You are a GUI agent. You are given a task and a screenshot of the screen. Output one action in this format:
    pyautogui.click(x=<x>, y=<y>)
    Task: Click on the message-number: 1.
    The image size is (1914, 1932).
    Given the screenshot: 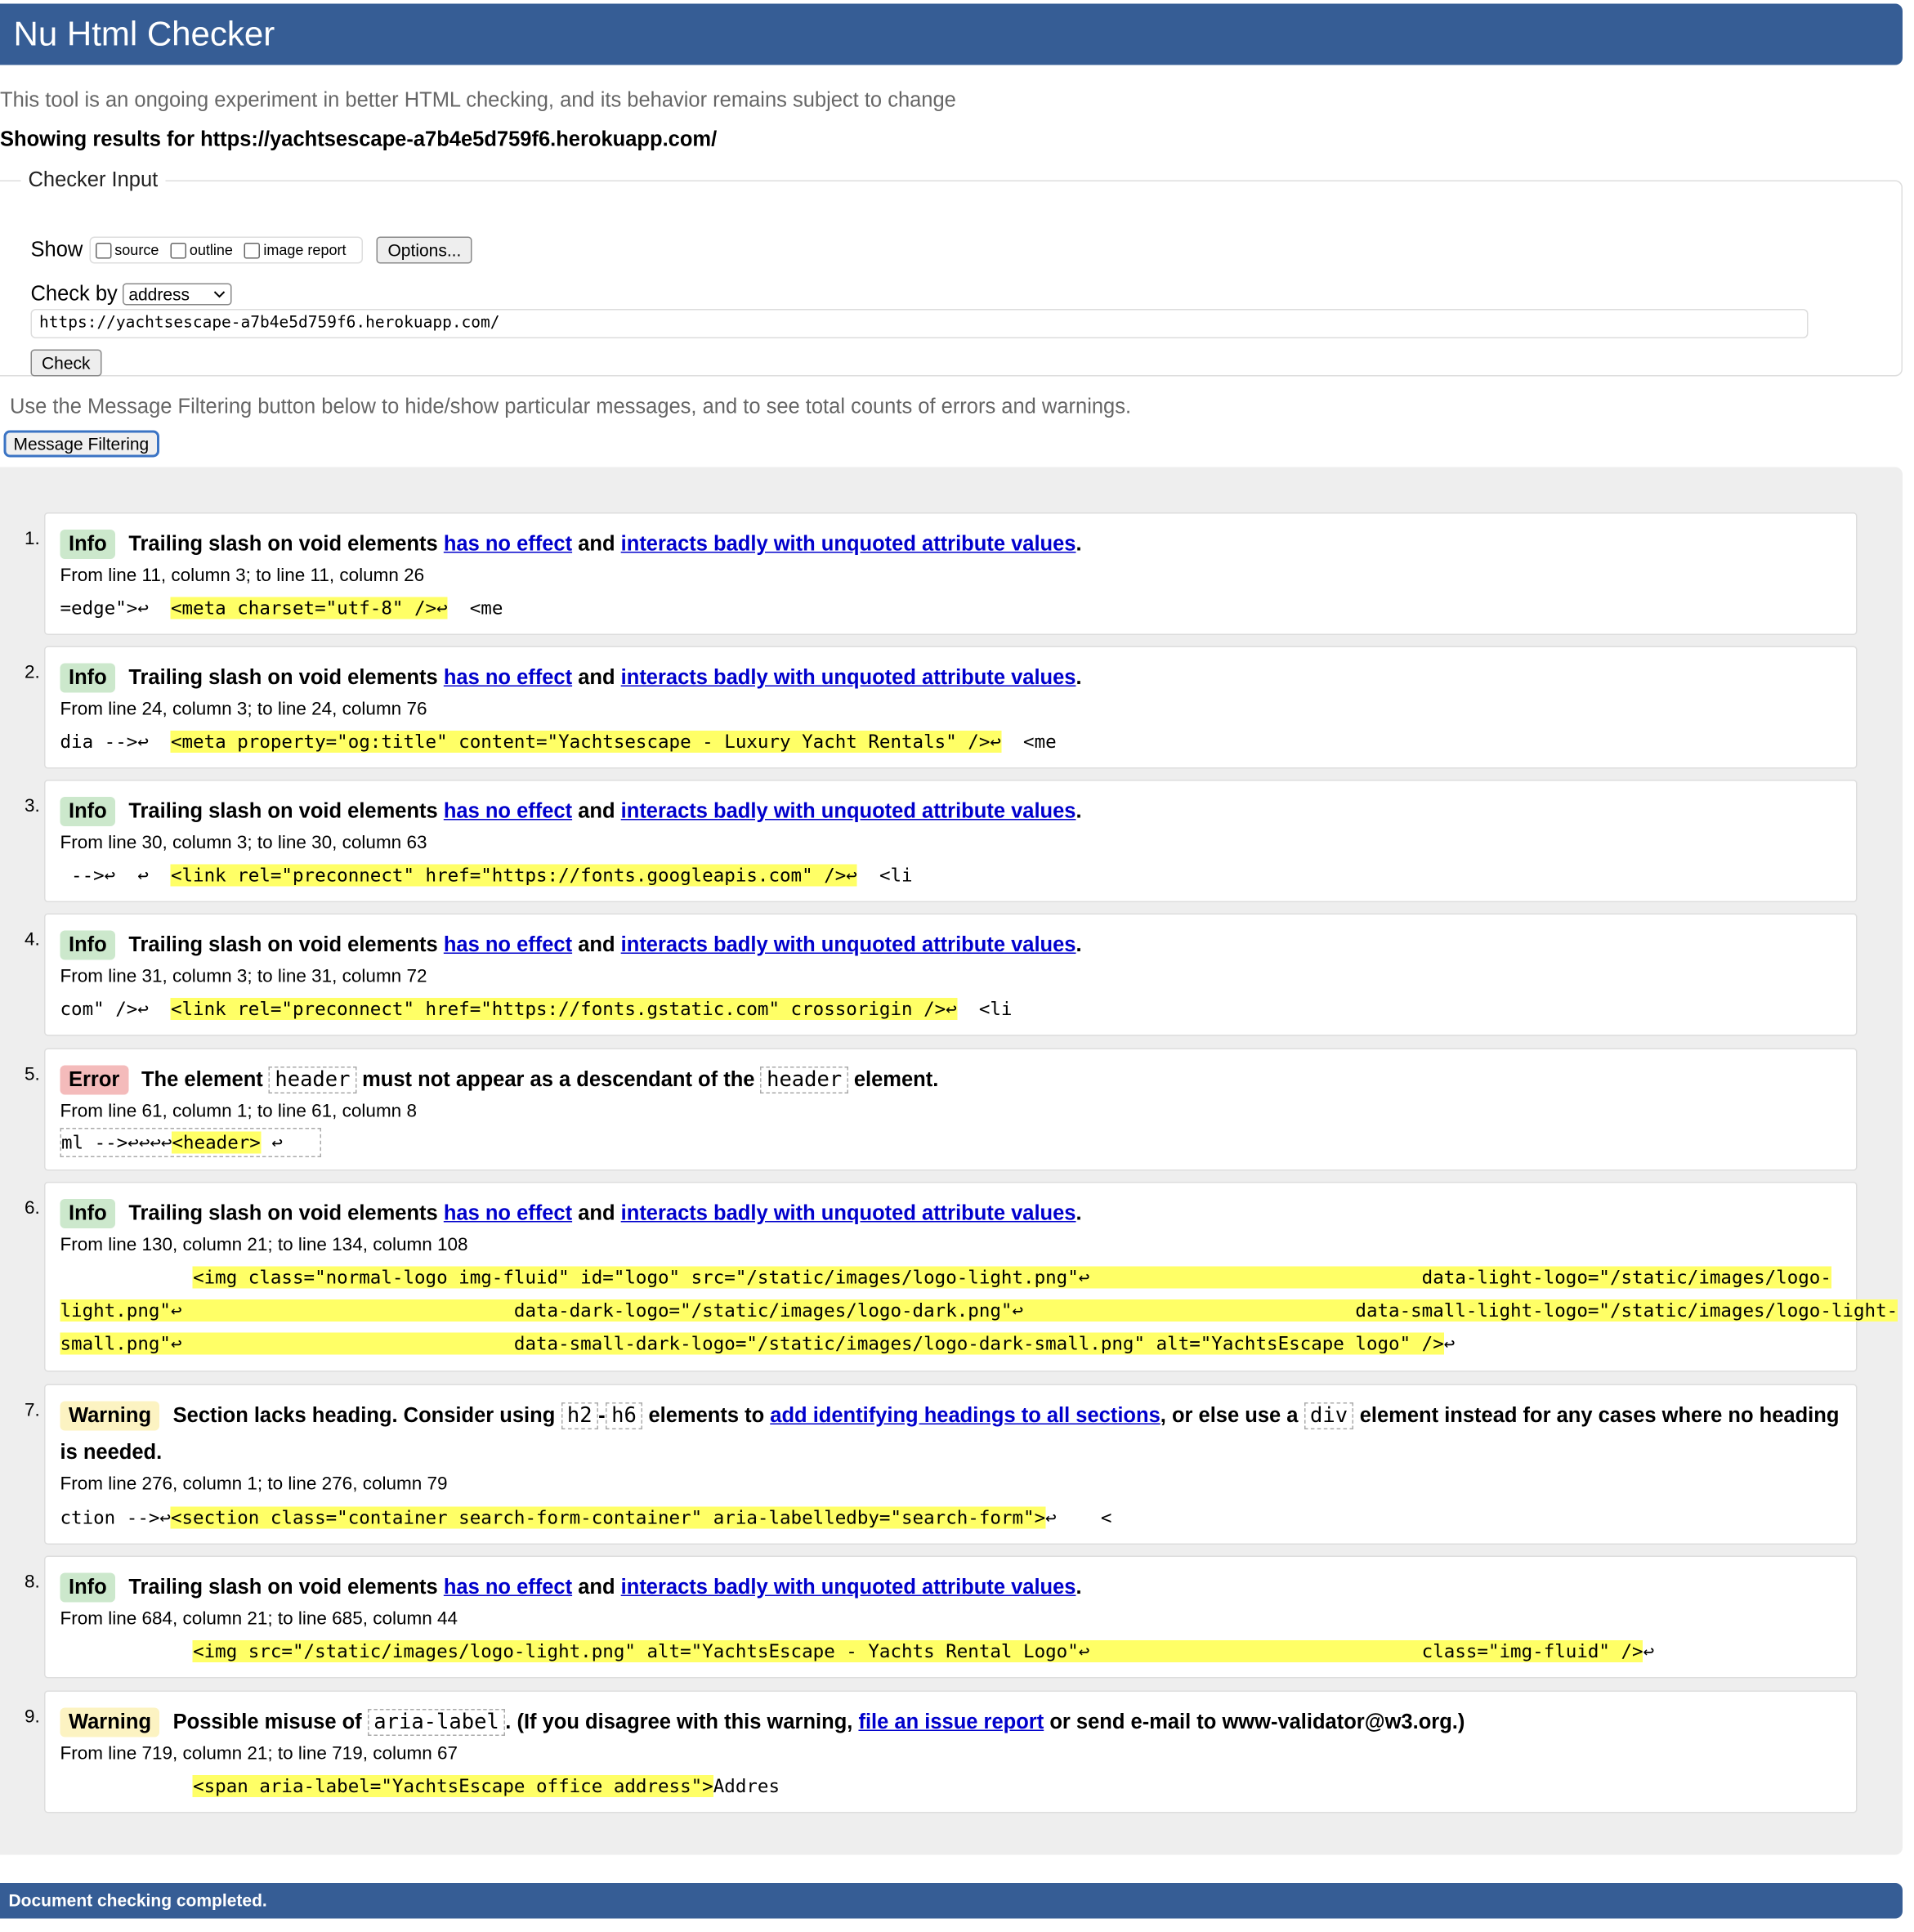 What is the action you would take?
    pyautogui.click(x=32, y=539)
    